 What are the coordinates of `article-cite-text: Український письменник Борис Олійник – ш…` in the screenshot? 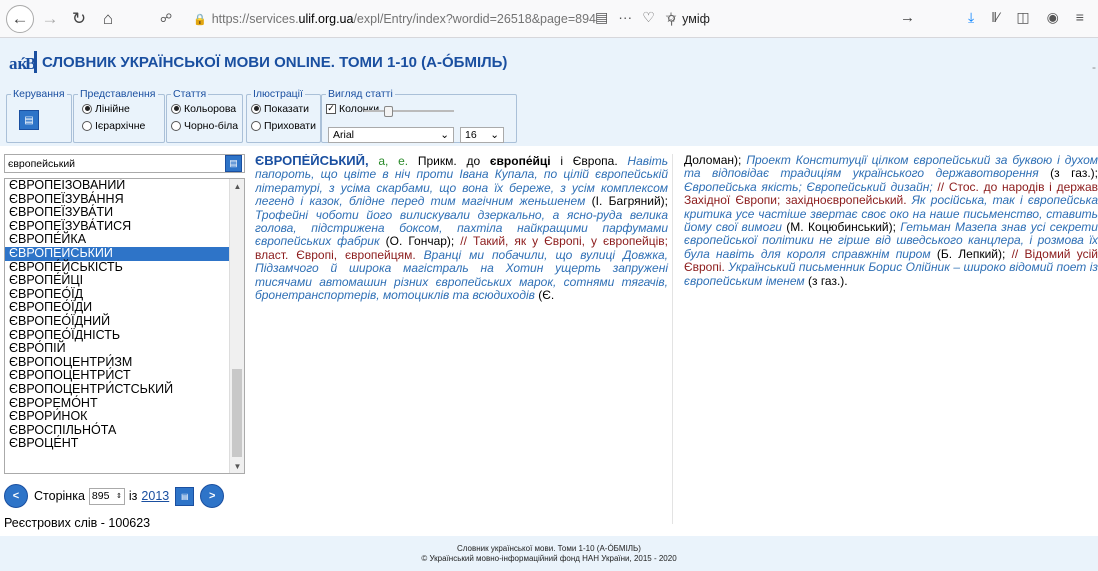 It's located at (891, 274).